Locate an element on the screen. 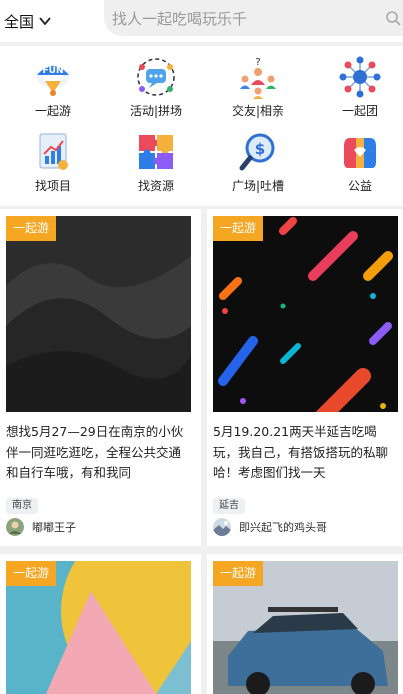 This screenshot has height=694, width=403. search-icon is located at coordinates (393, 18).